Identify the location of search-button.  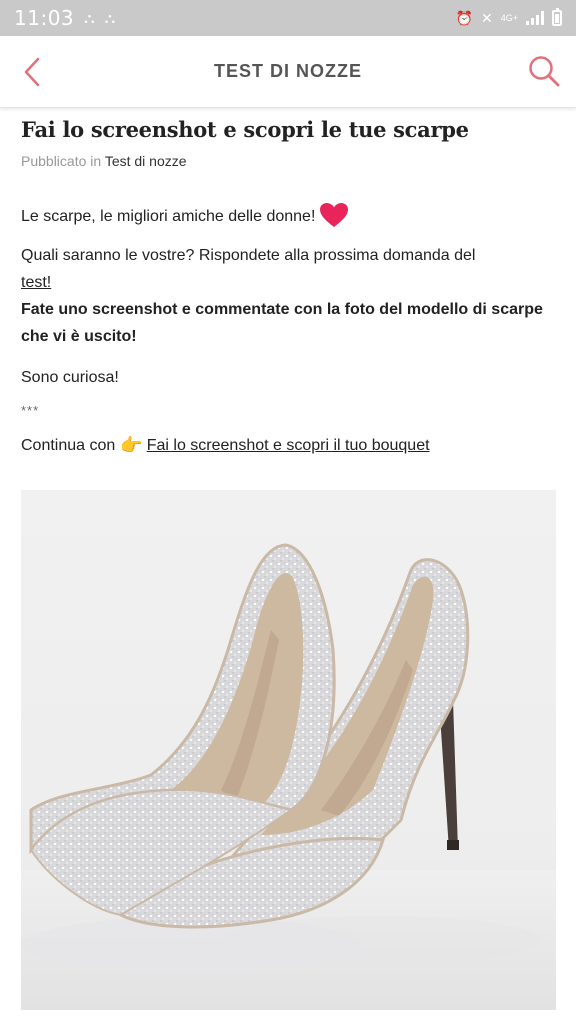
(544, 71).